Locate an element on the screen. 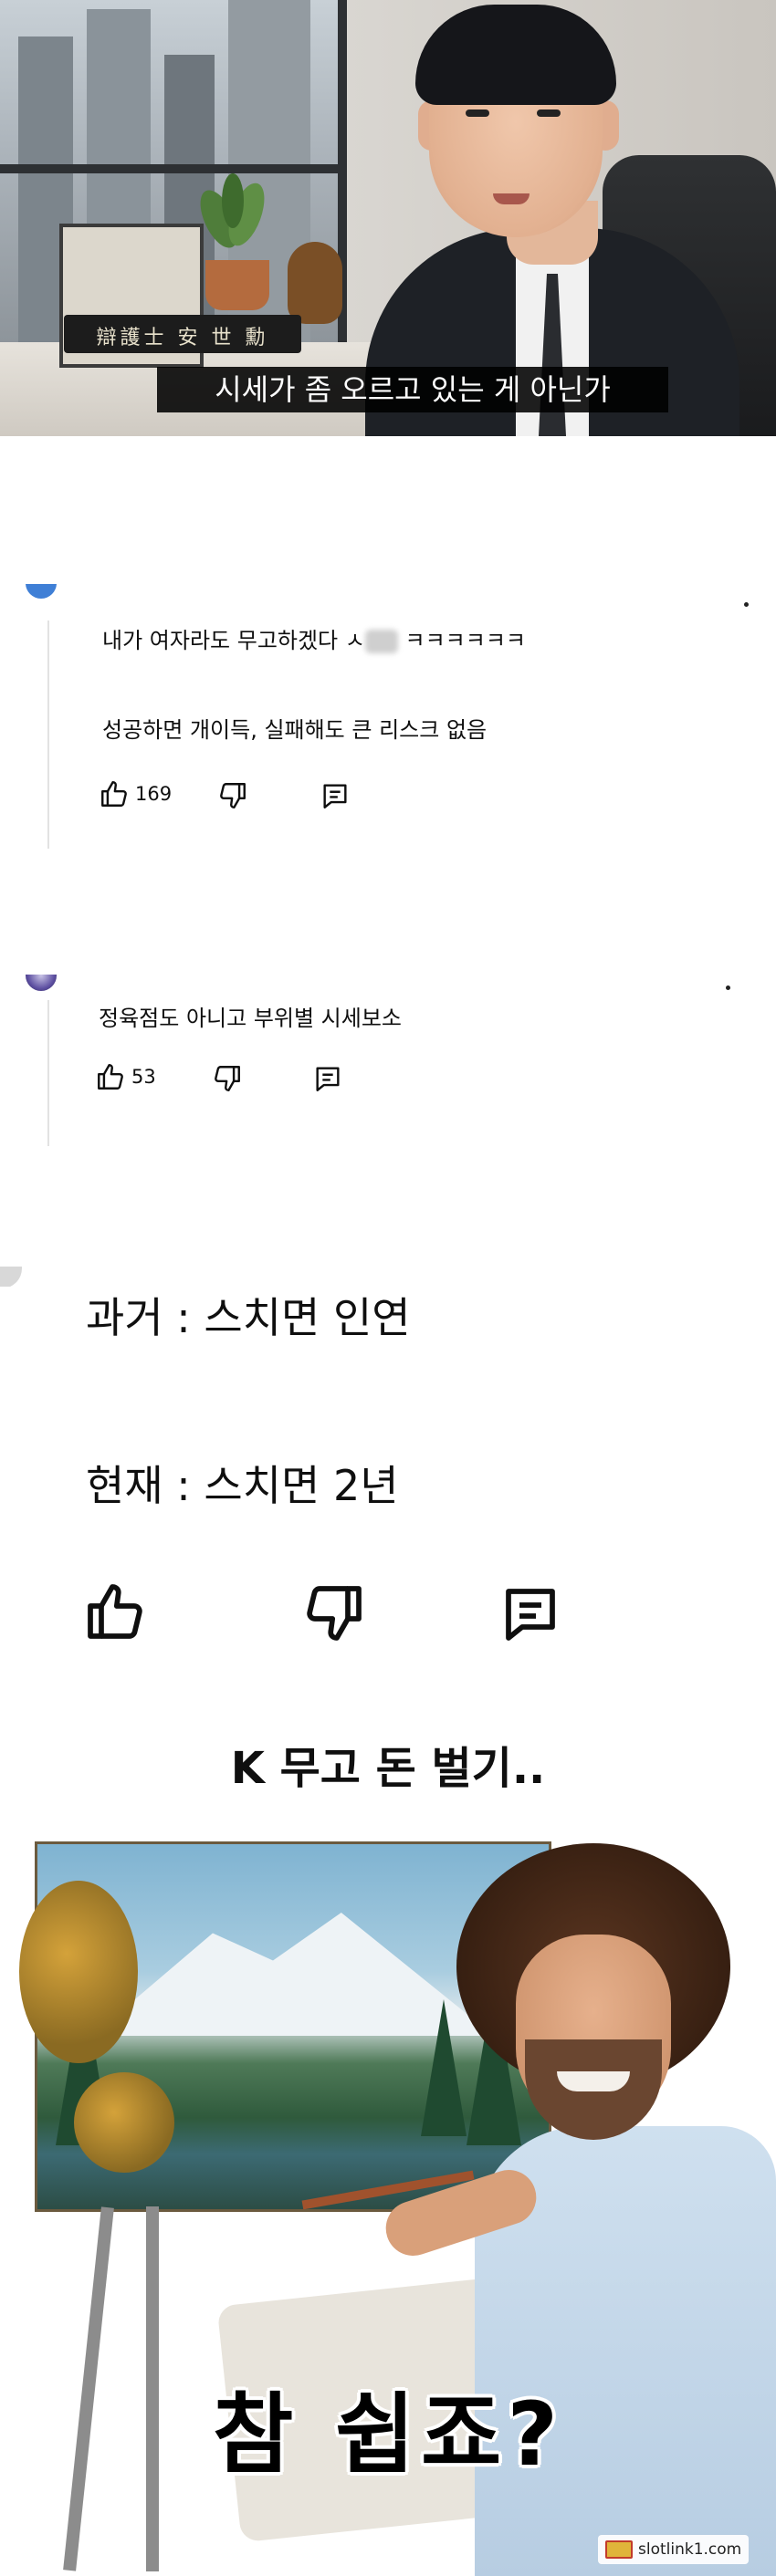  like-button is located at coordinates (115, 1611).